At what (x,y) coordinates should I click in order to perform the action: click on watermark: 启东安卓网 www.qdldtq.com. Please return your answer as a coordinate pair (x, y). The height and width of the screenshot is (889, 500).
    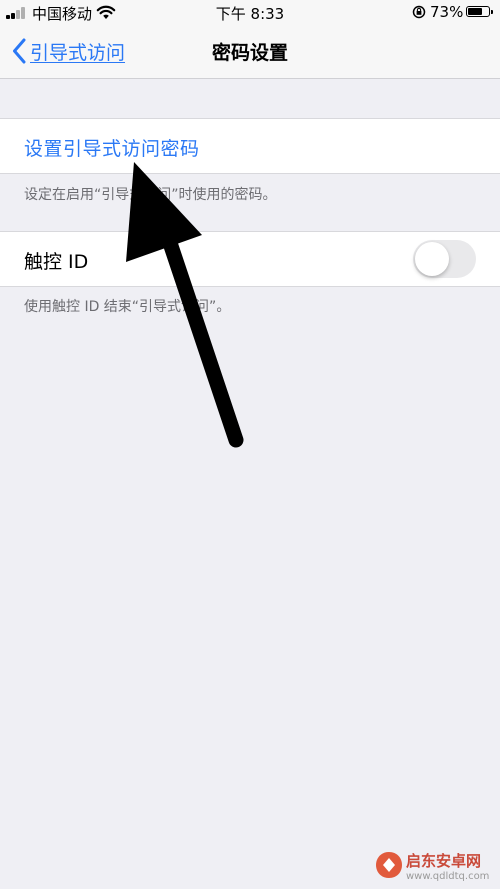
    Looking at the image, I should click on (431, 867).